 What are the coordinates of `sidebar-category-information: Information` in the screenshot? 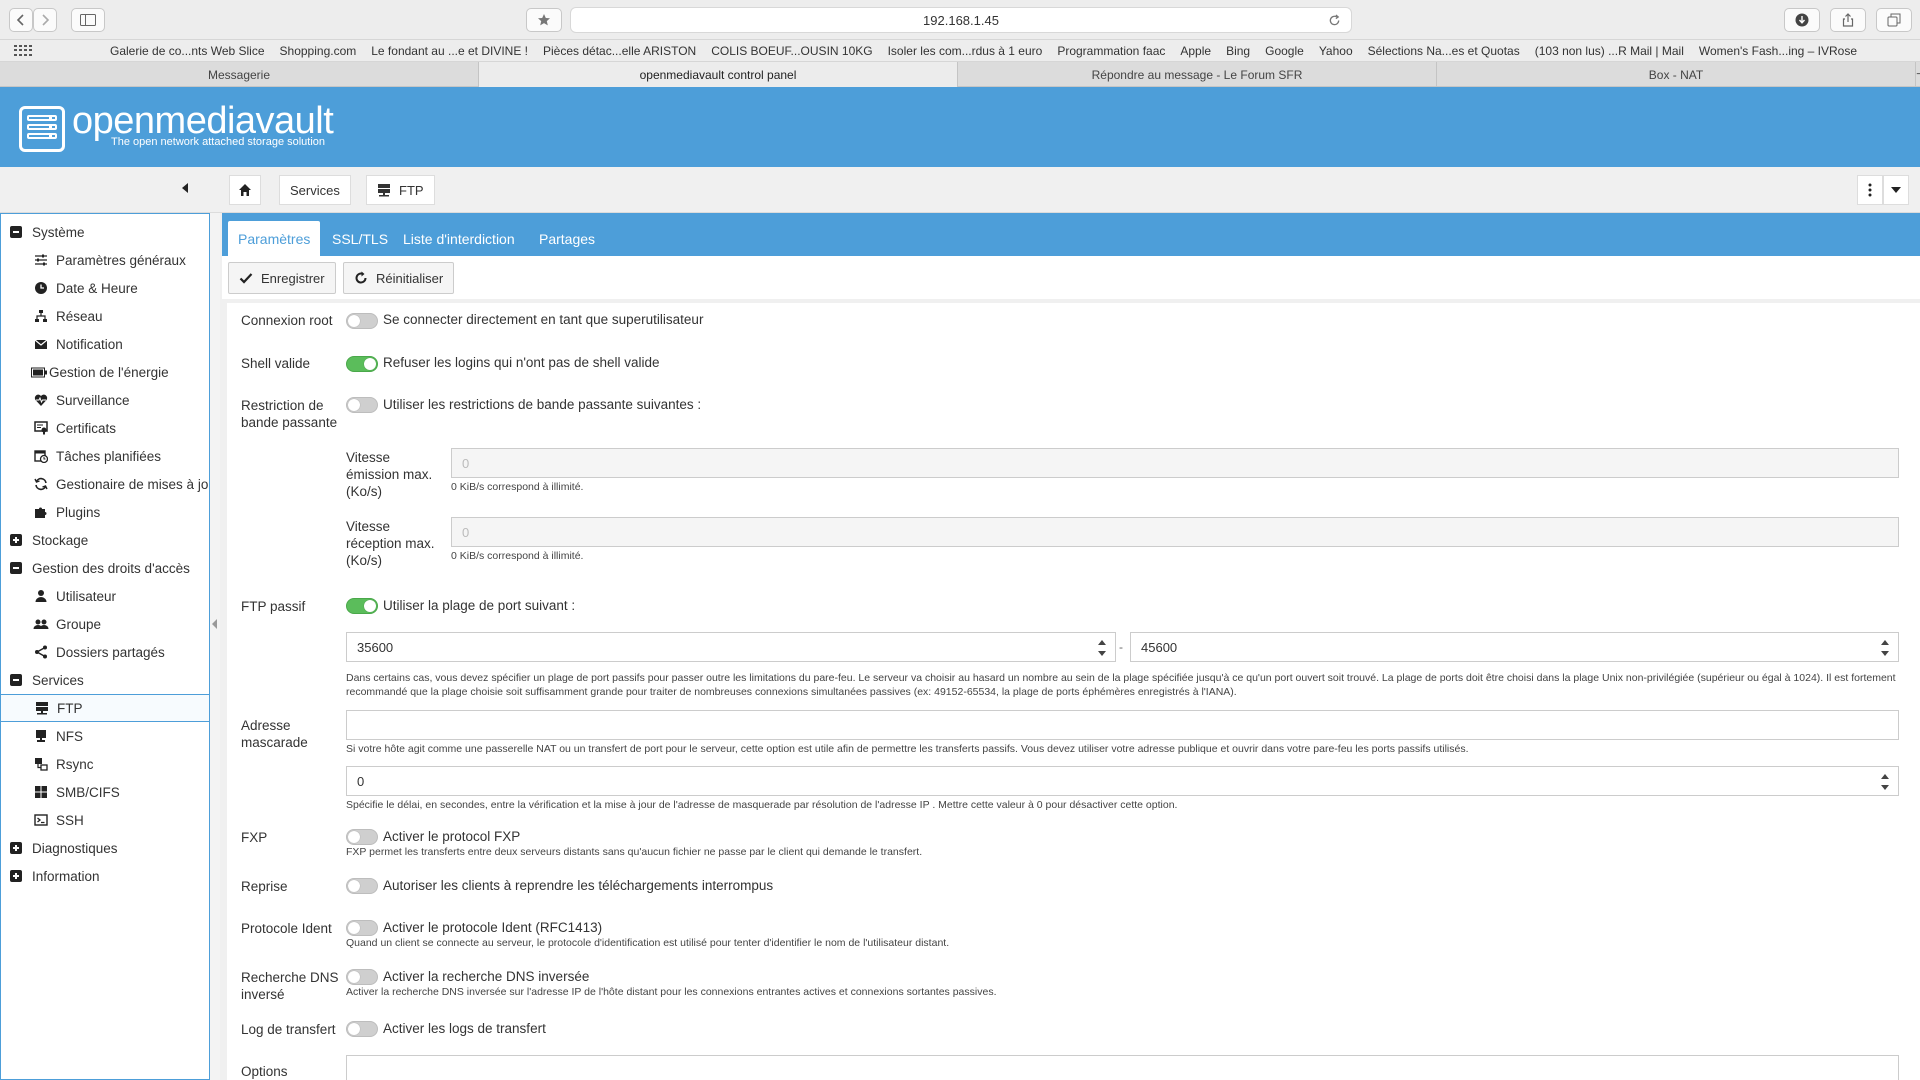 It's located at (104, 876).